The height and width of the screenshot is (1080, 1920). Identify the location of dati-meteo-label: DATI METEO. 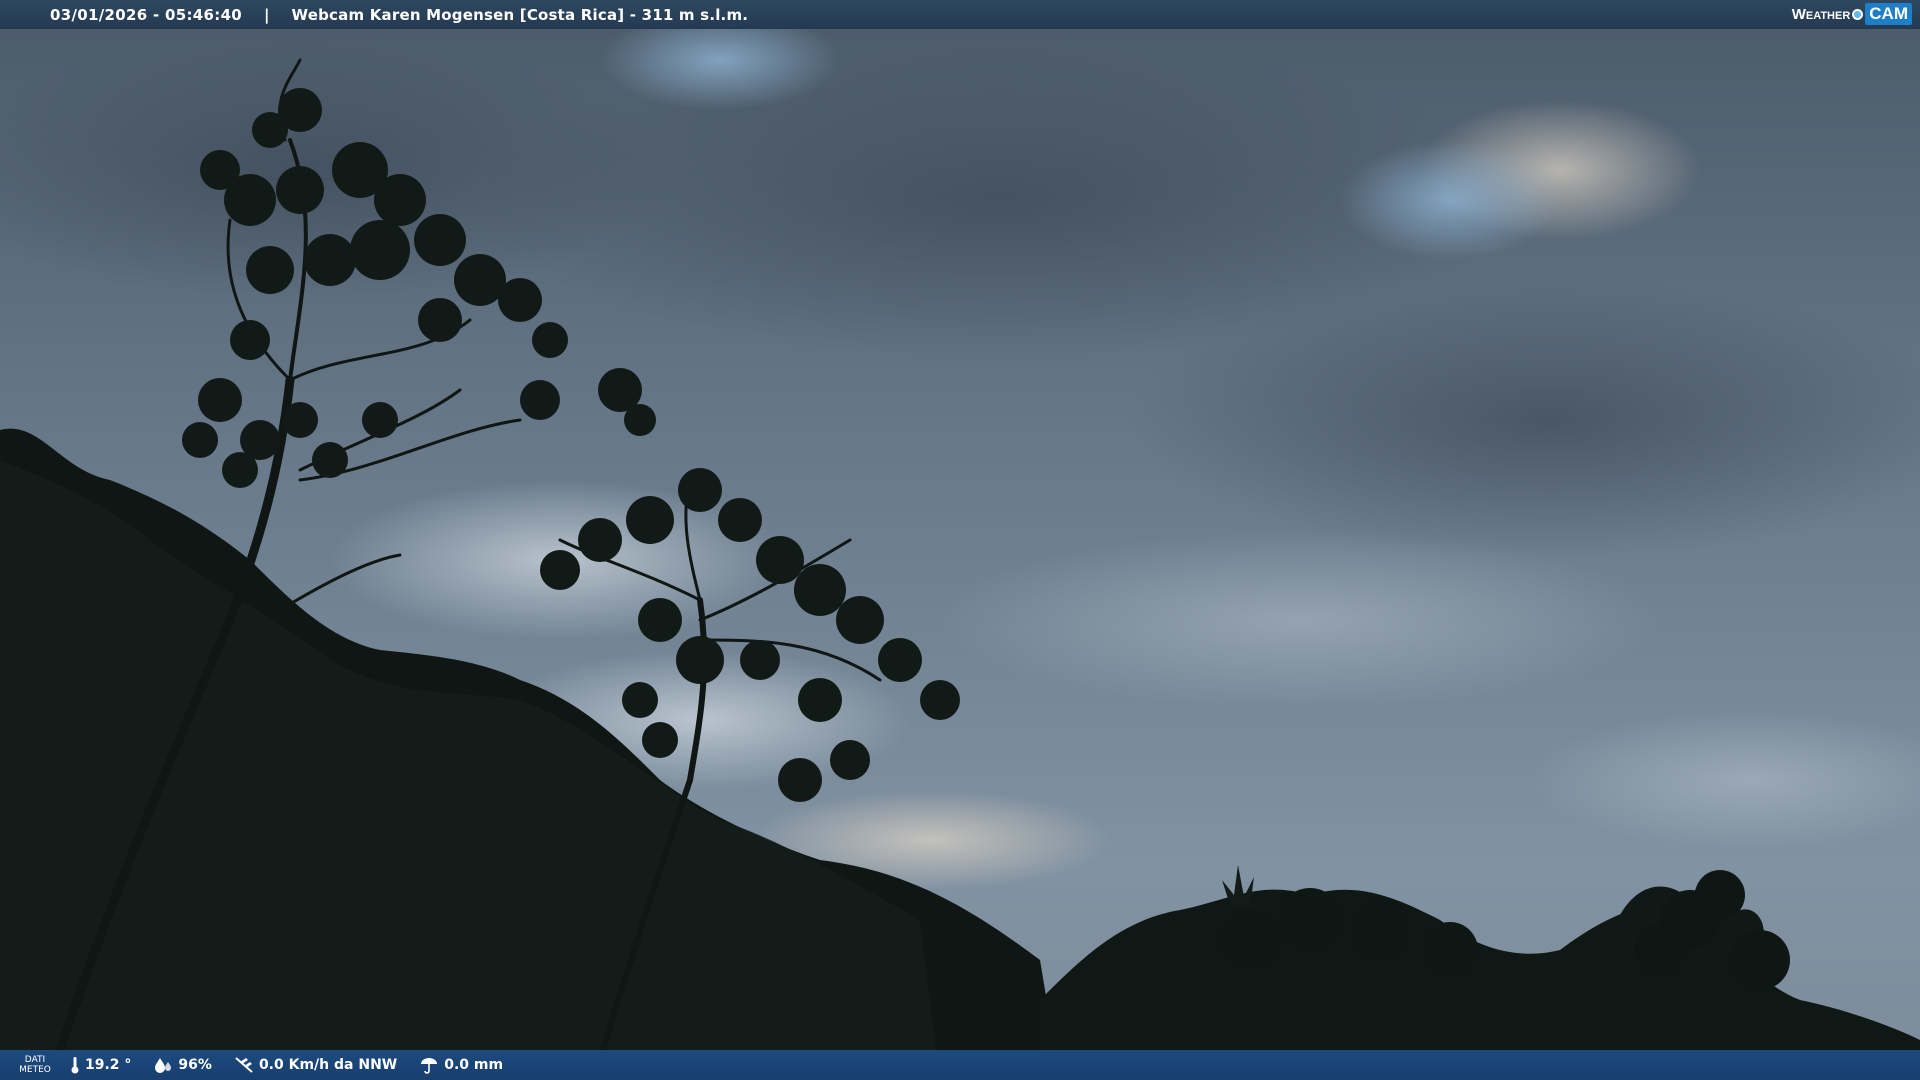
(35, 1065).